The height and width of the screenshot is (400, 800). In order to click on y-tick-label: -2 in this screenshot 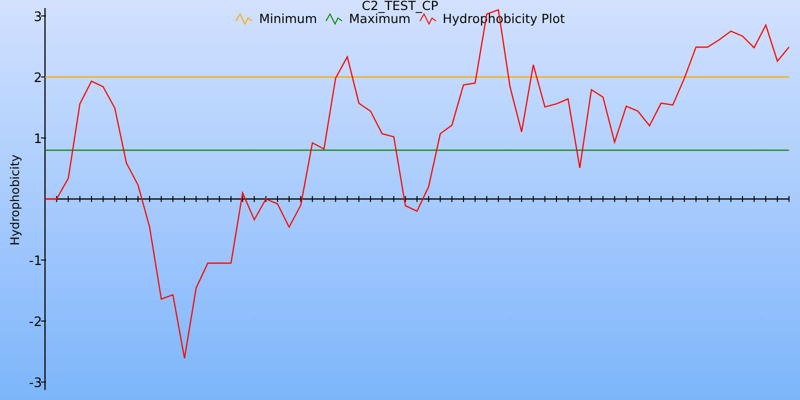, I will do `click(35, 322)`.